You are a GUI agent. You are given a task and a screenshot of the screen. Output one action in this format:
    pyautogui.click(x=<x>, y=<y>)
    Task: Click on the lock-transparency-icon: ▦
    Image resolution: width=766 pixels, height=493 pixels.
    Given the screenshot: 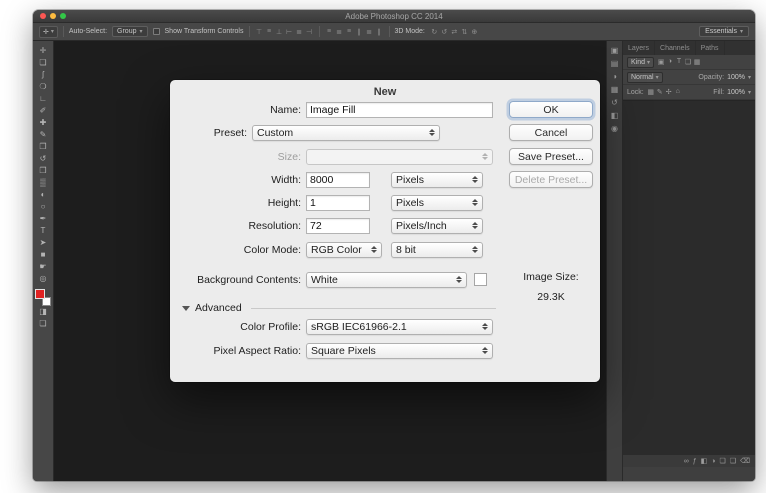 What is the action you would take?
    pyautogui.click(x=651, y=92)
    